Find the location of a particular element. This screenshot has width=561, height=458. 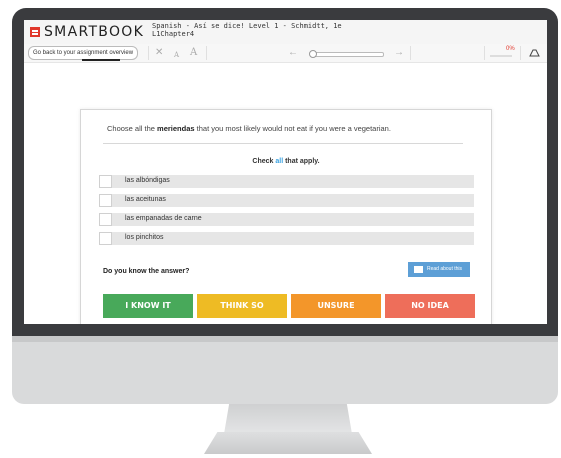

no-idea-button: NO IDEA is located at coordinates (430, 306).